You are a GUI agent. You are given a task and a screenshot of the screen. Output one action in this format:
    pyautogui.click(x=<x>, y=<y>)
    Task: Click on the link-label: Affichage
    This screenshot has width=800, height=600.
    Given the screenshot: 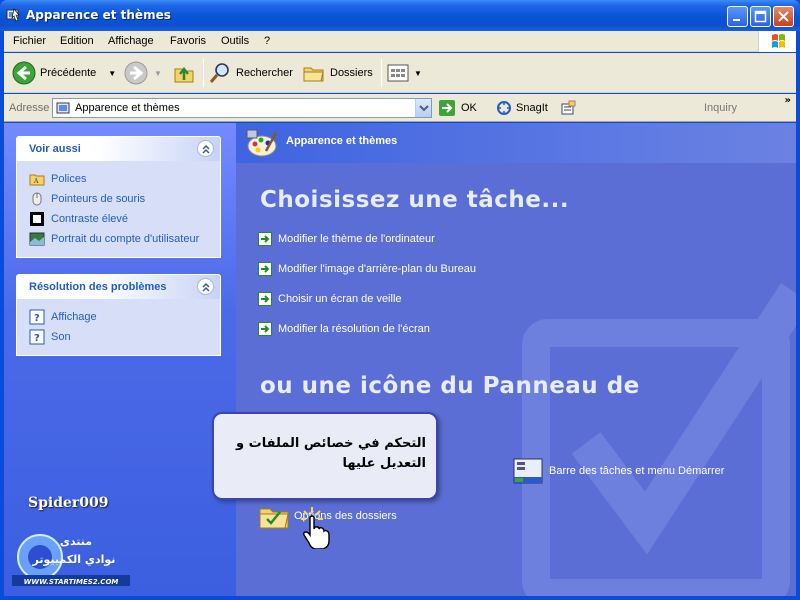 What is the action you would take?
    pyautogui.click(x=74, y=317)
    